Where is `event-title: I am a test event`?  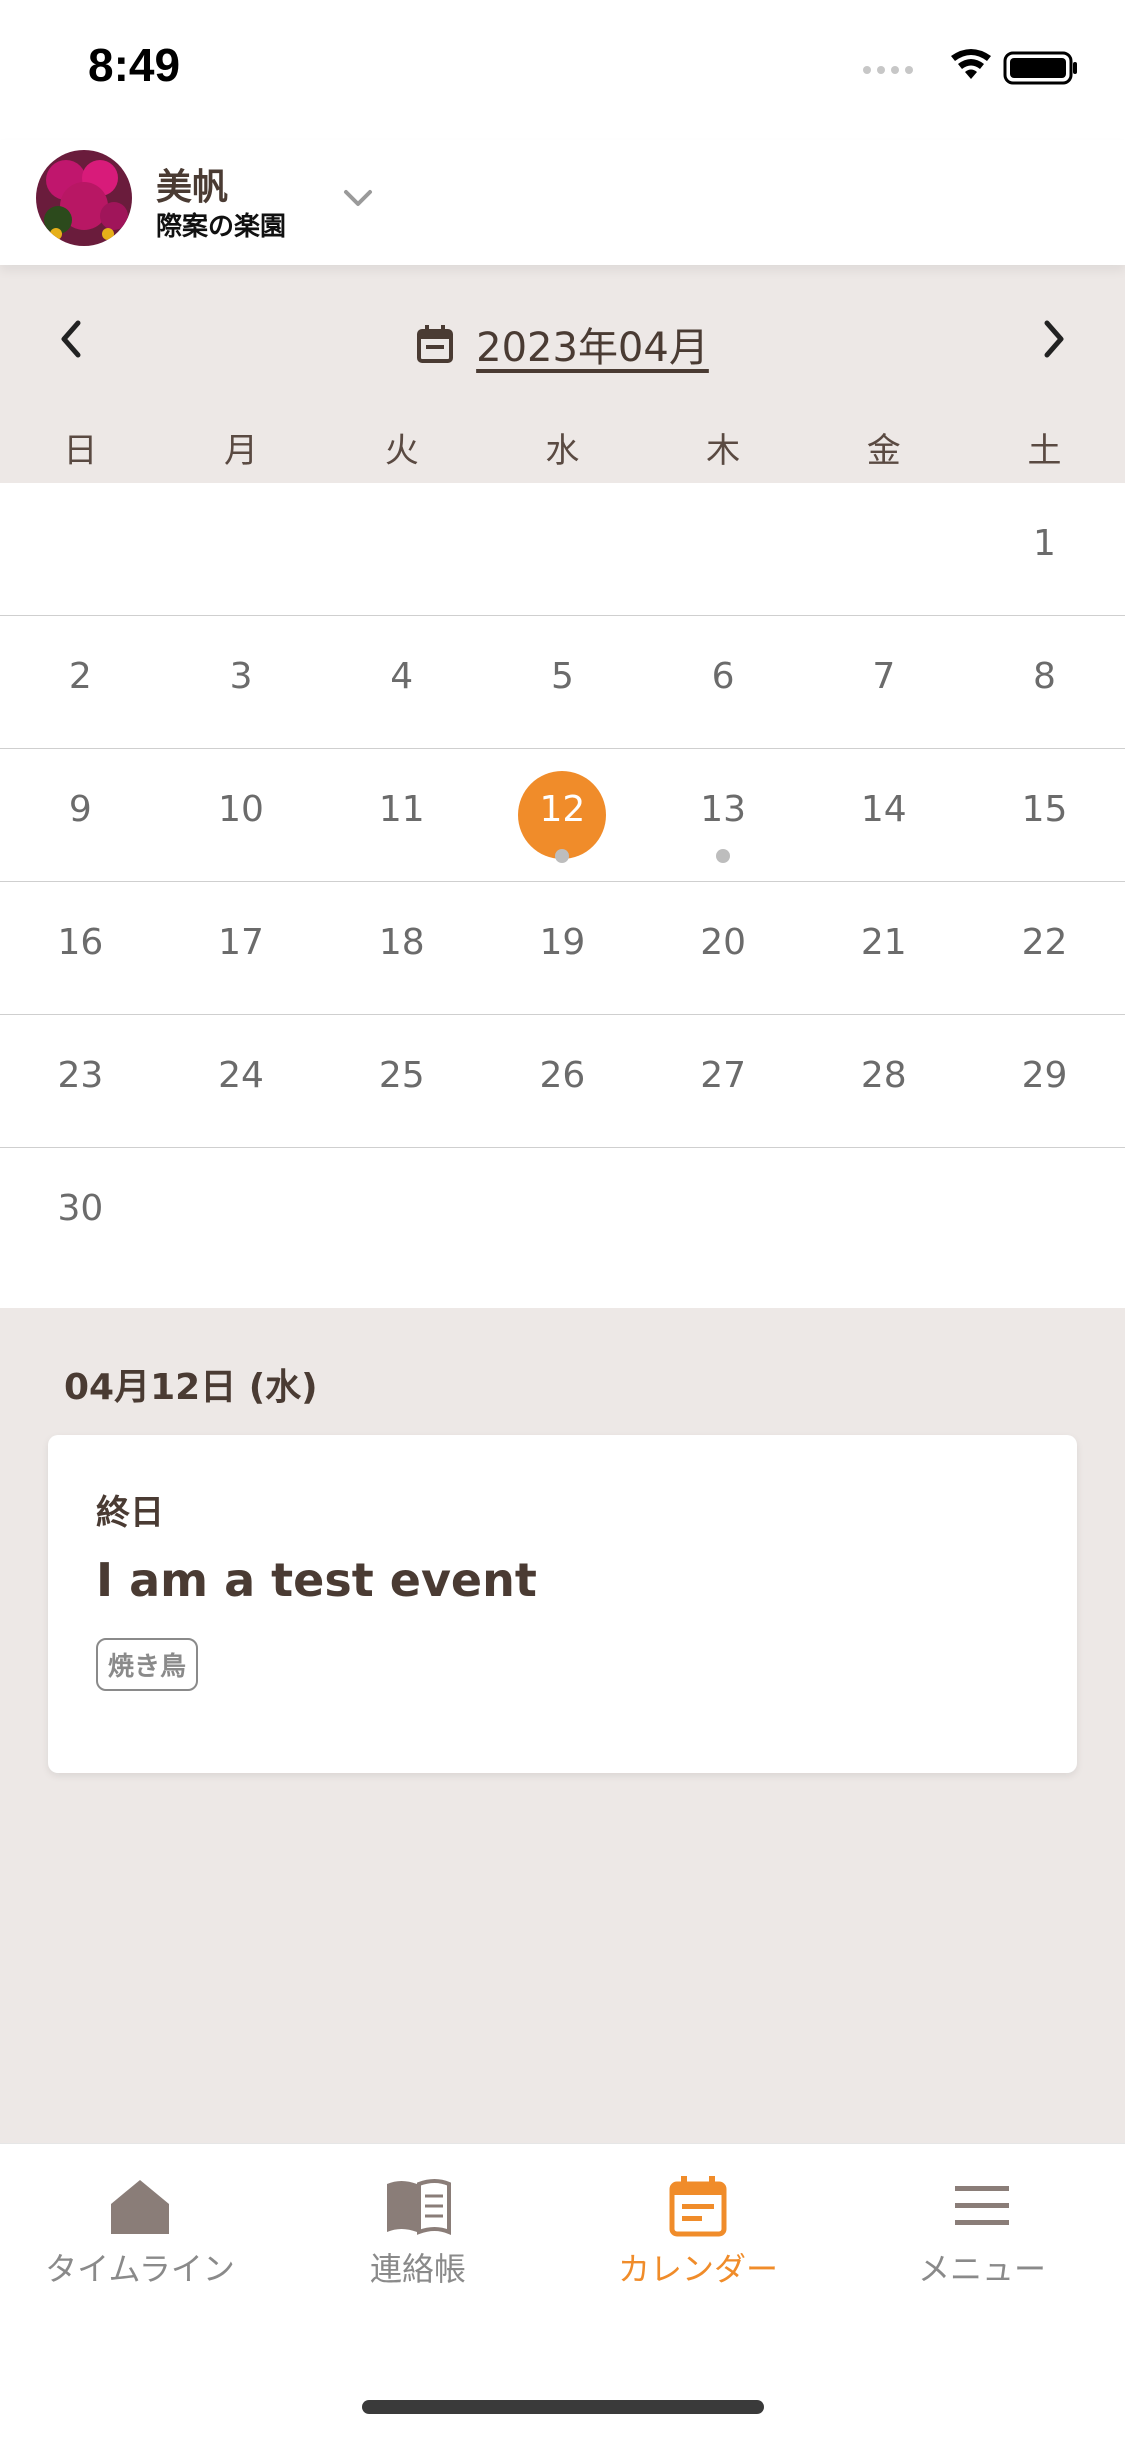
event-title: I am a test event is located at coordinates (316, 1580).